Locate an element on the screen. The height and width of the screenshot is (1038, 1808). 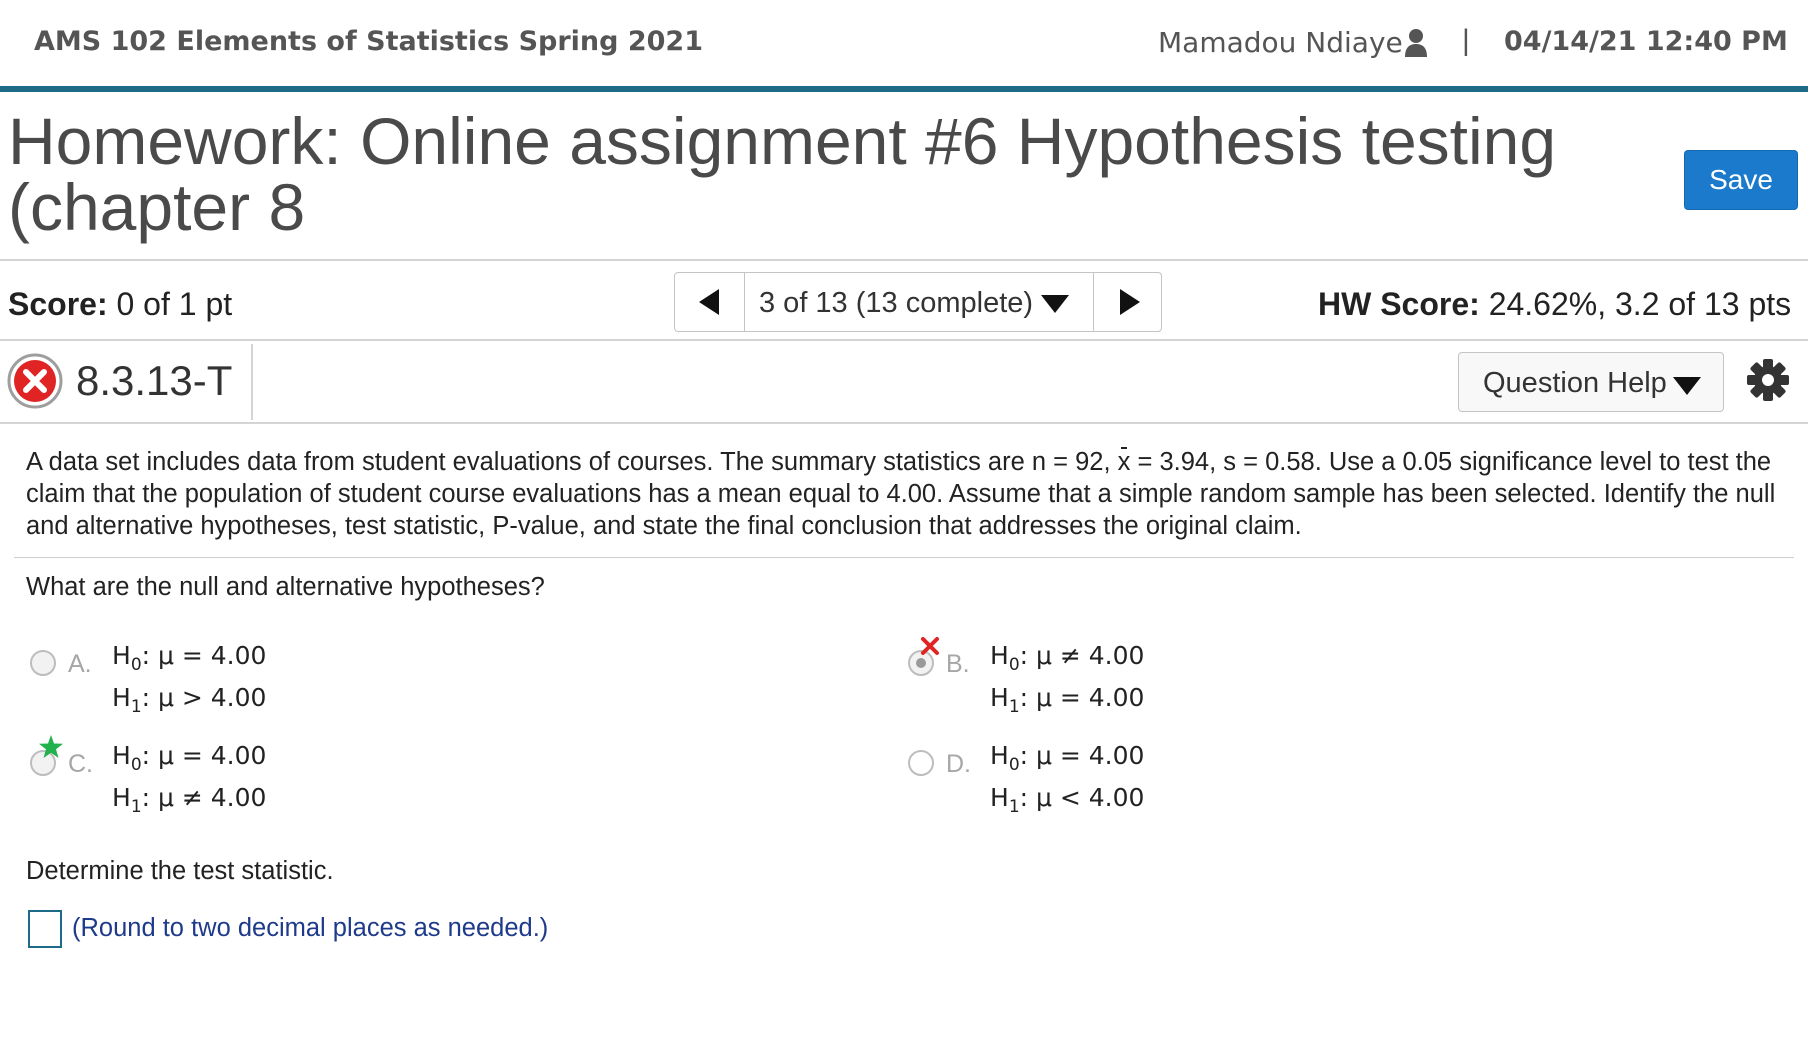
alternative-hypothesis: H1: μ ≠ 4.00 is located at coordinates (189, 800).